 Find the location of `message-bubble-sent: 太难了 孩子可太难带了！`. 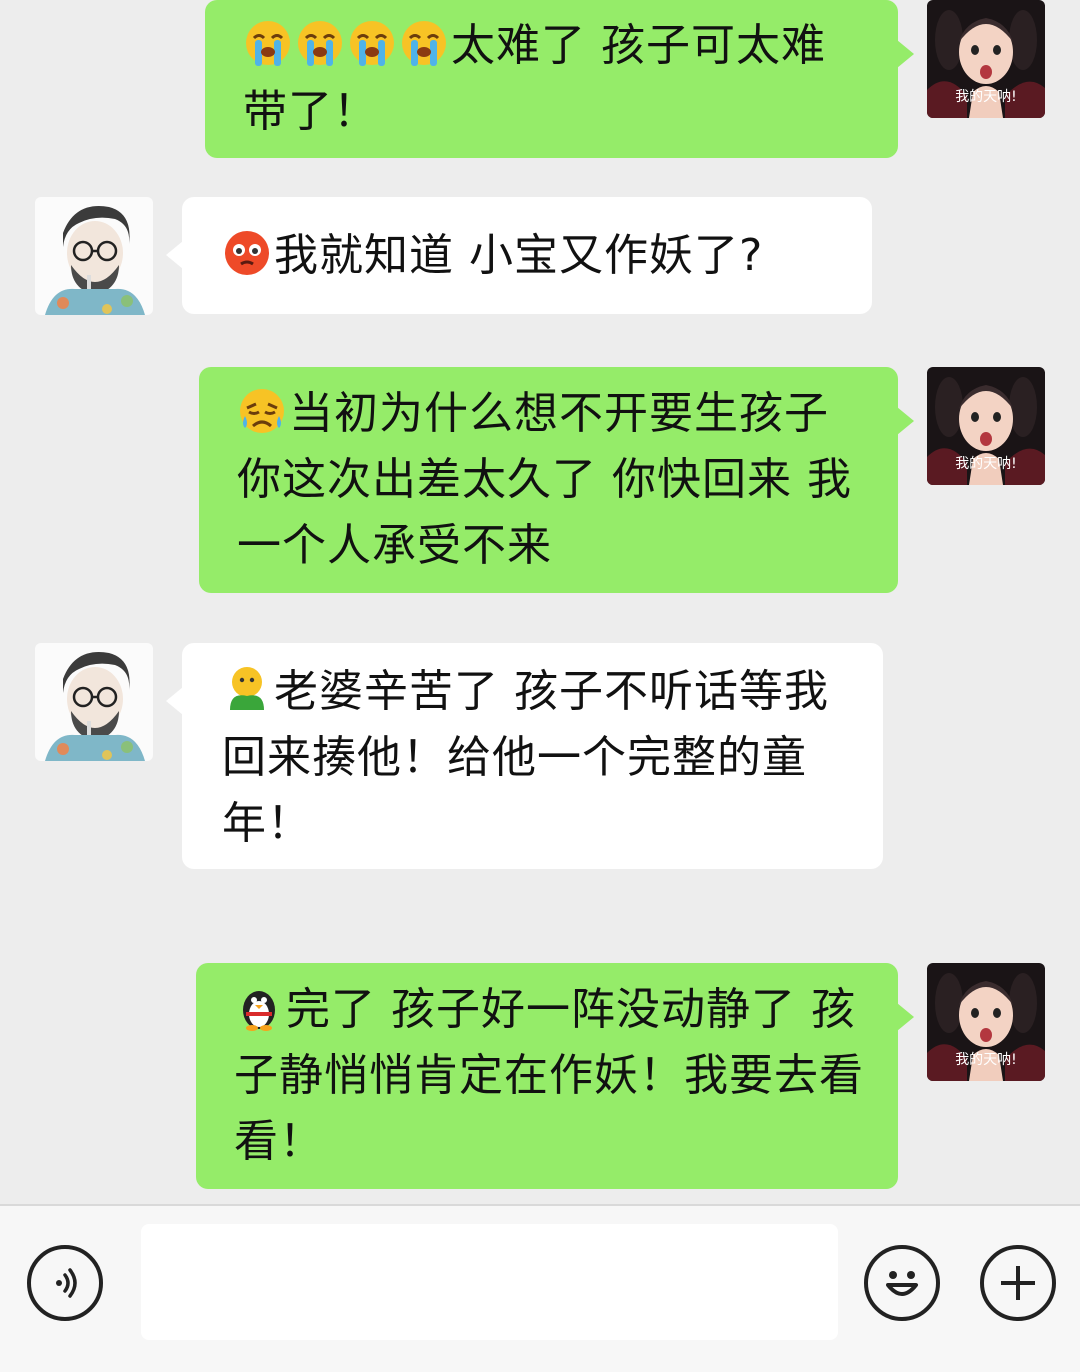

message-bubble-sent: 太难了 孩子可太难带了！ is located at coordinates (559, 79).